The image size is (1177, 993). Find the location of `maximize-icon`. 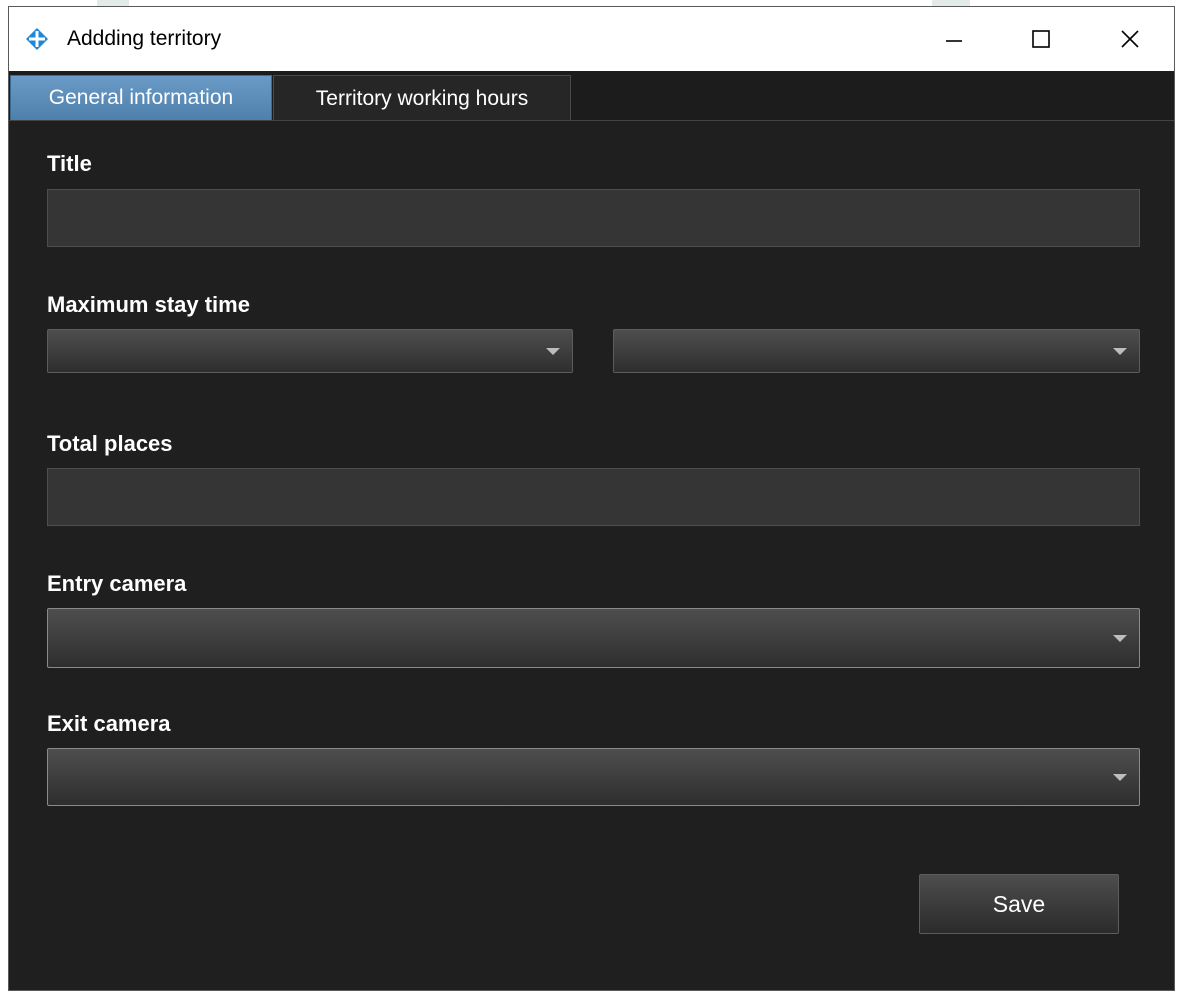

maximize-icon is located at coordinates (1041, 39).